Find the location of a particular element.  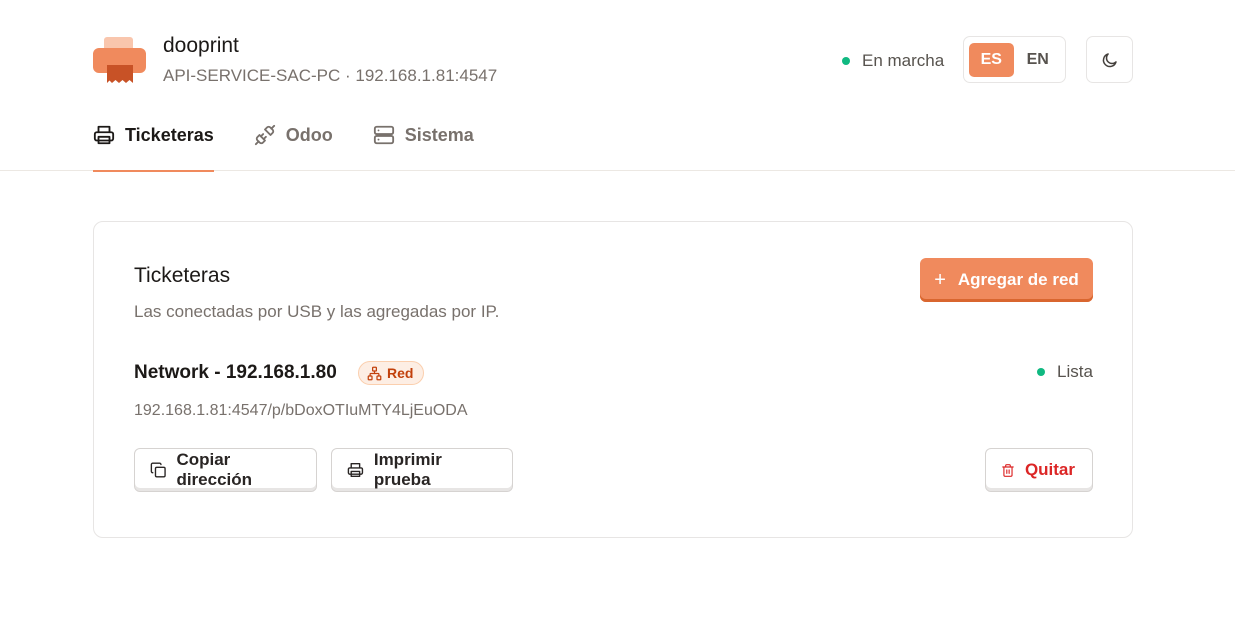

copy-address-button: Copiar dirección is located at coordinates (225, 470).